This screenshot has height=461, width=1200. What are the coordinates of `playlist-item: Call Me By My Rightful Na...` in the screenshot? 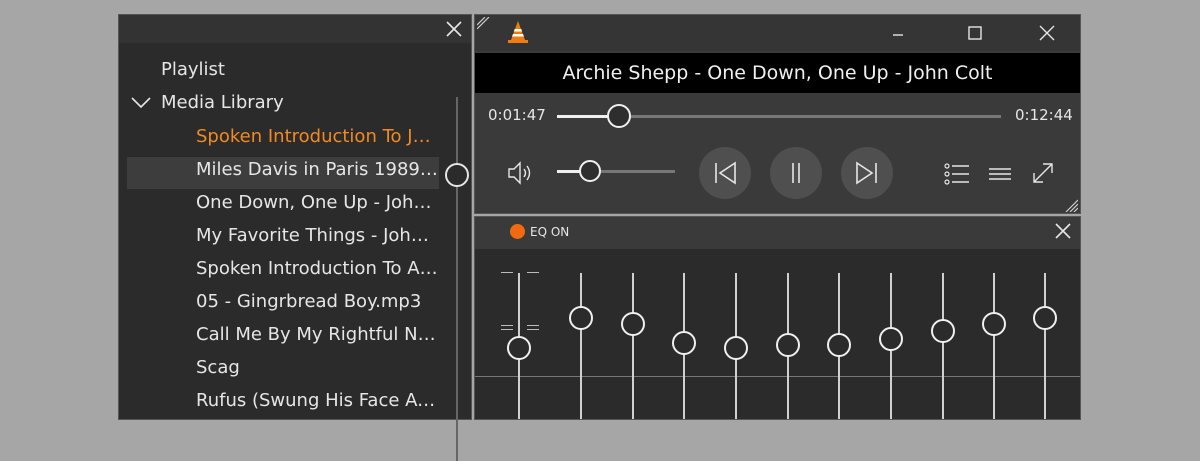 It's located at (318, 335).